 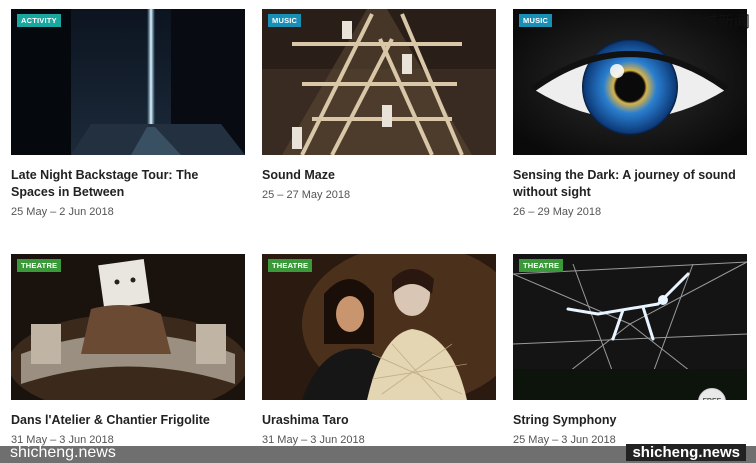 I want to click on string-figure-image, so click(x=630, y=327).